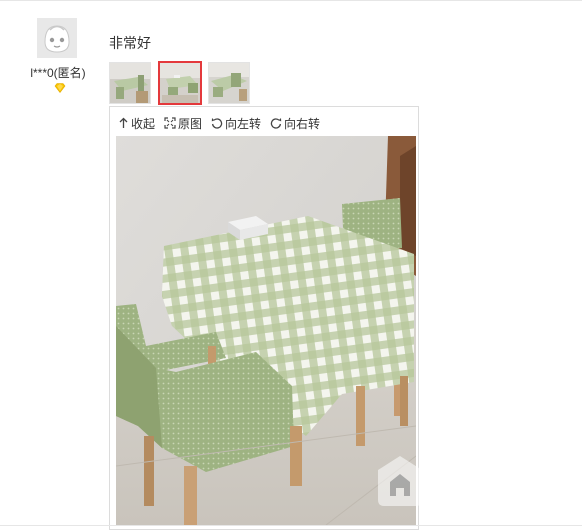  Describe the element at coordinates (190, 123) in the screenshot. I see `original-image-label: 原图` at that location.